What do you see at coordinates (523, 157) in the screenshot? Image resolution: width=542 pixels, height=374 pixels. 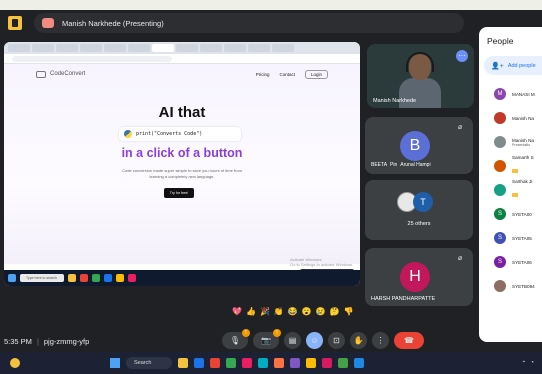 I see `participant-name: Samarth S` at bounding box center [523, 157].